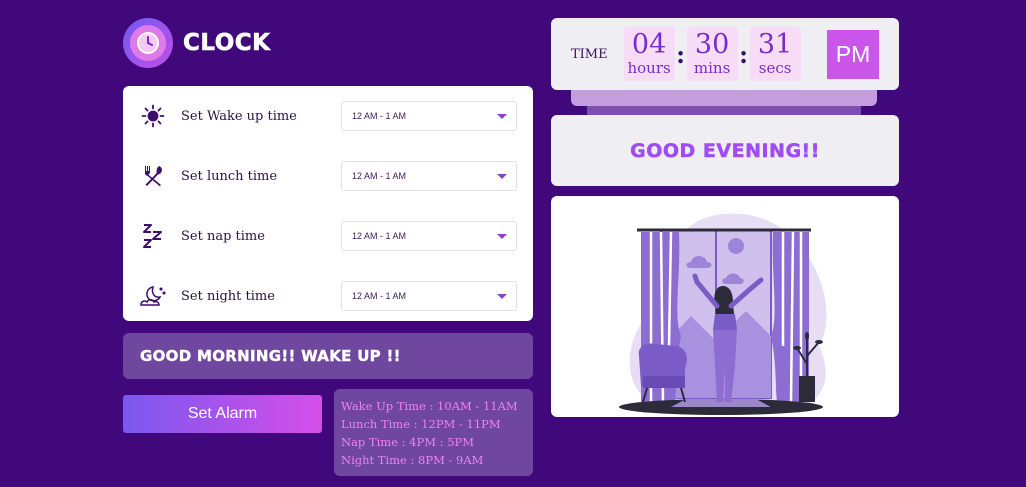  I want to click on hours-box: 04 hours, so click(649, 54).